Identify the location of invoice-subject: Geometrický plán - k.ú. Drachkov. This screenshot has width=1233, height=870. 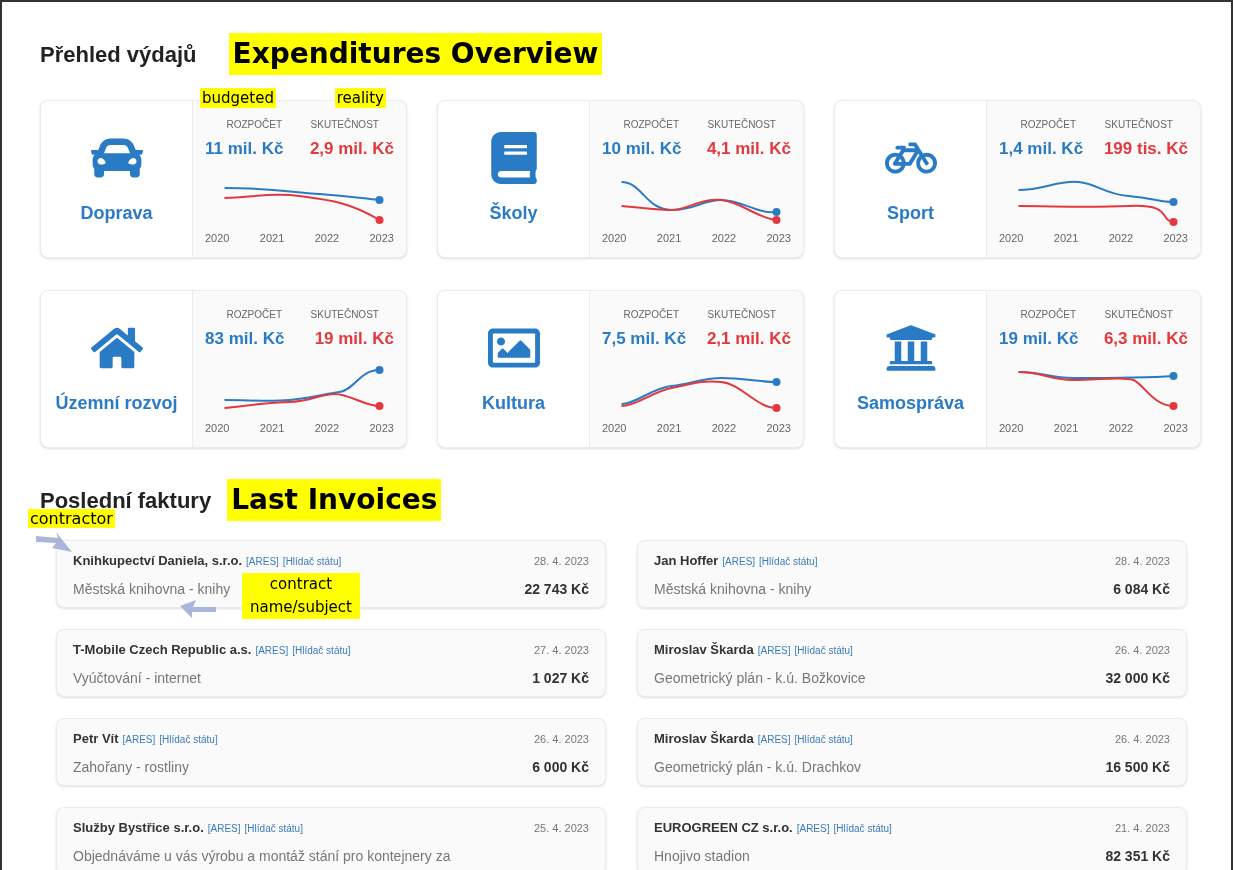
(757, 767).